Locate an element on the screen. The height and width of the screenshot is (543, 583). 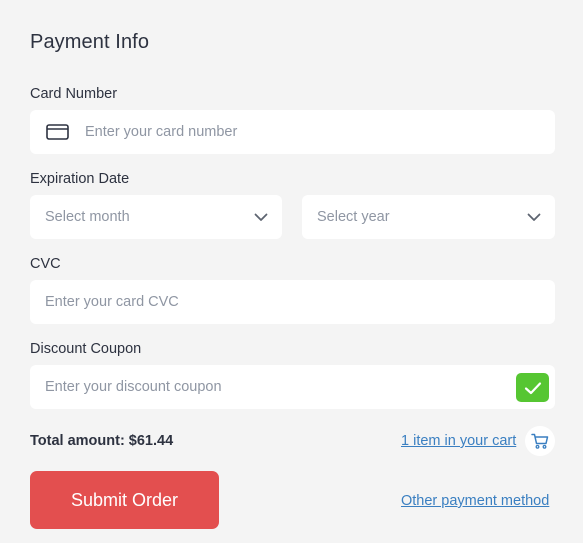
check-icon is located at coordinates (532, 387).